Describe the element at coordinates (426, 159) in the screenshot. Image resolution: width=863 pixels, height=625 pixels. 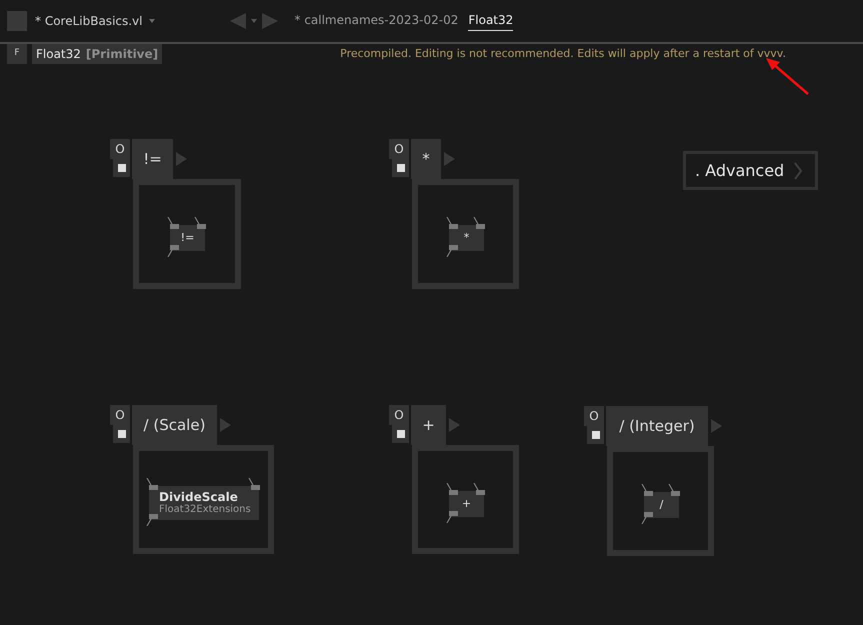
I see `definition-title: *` at that location.